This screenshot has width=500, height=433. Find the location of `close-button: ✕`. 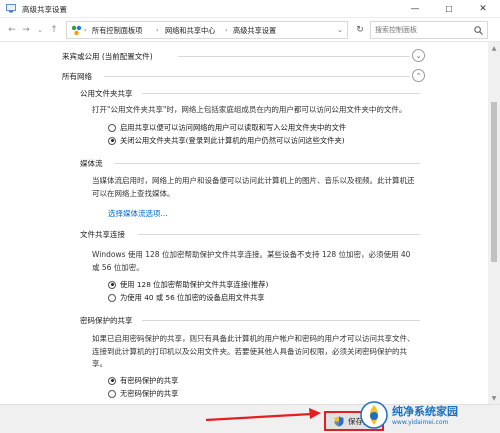

close-button: ✕ is located at coordinates (483, 9).